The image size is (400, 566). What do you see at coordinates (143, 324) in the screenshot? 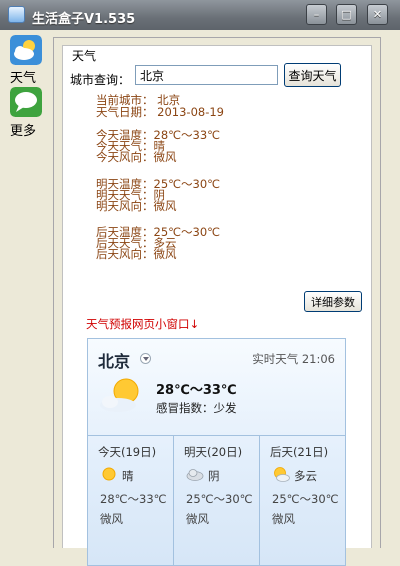
I see `widget-caption: 天气预报网页小窗口↓` at bounding box center [143, 324].